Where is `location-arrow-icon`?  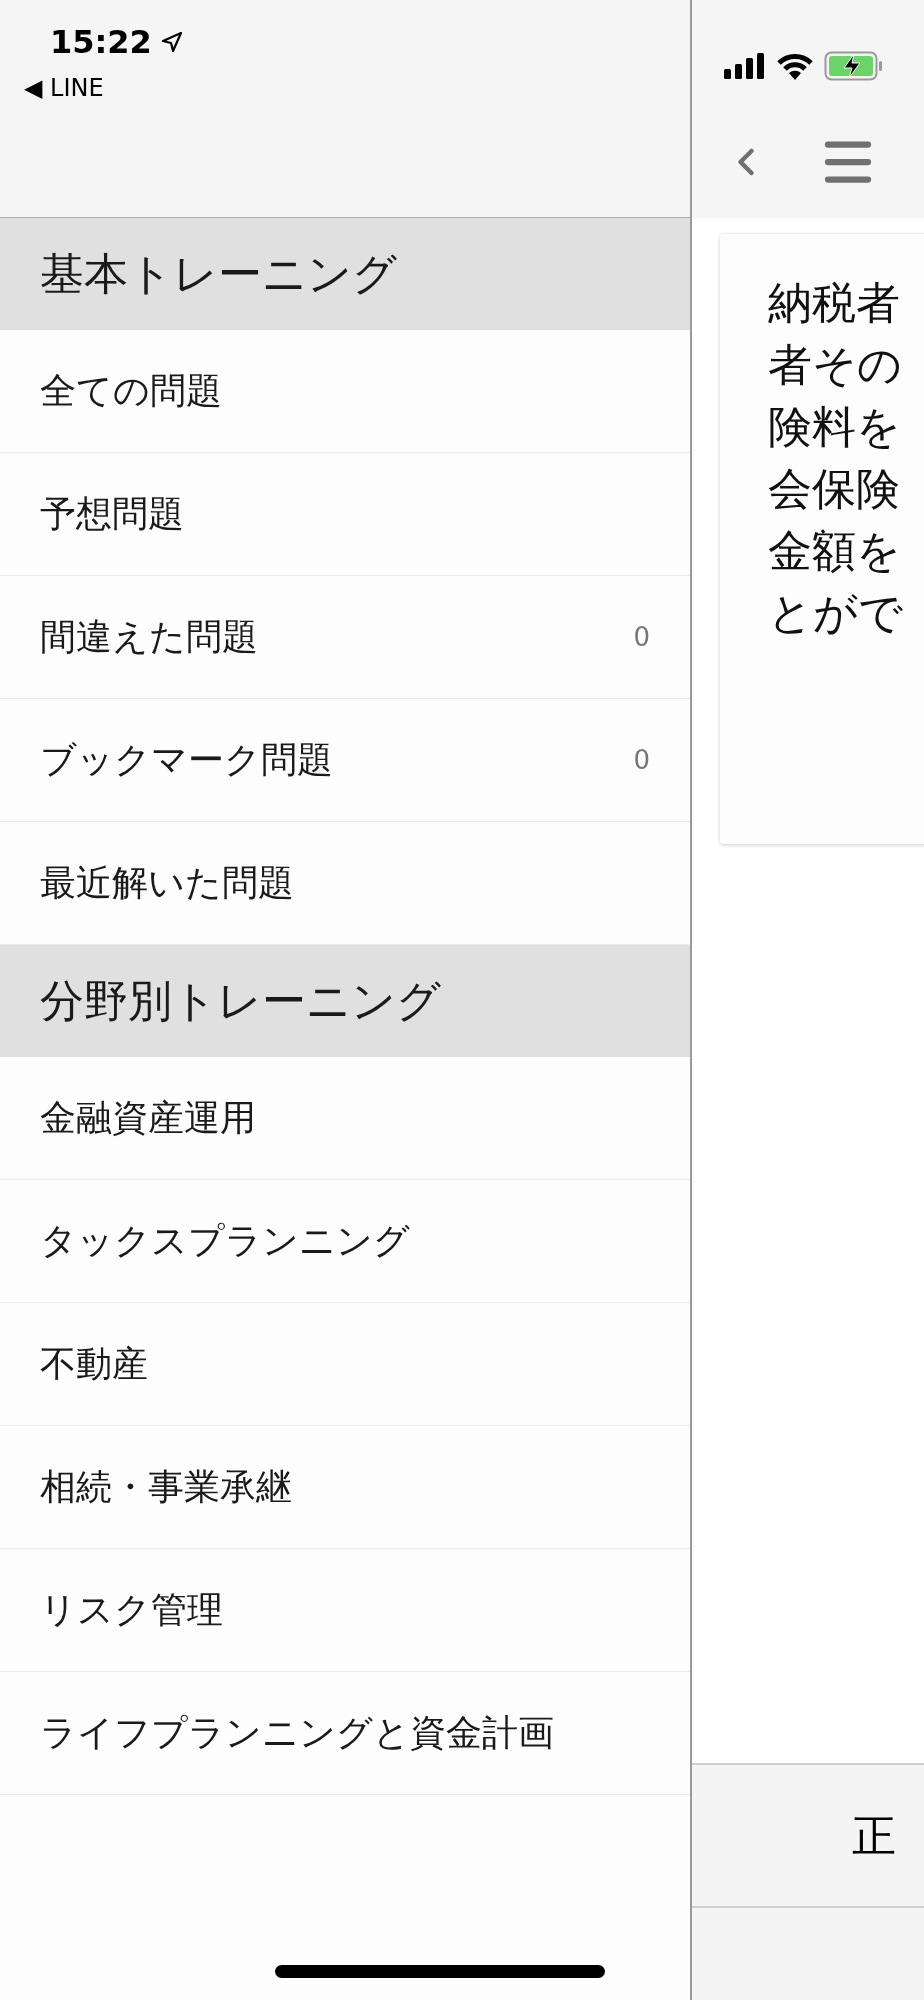 location-arrow-icon is located at coordinates (171, 42).